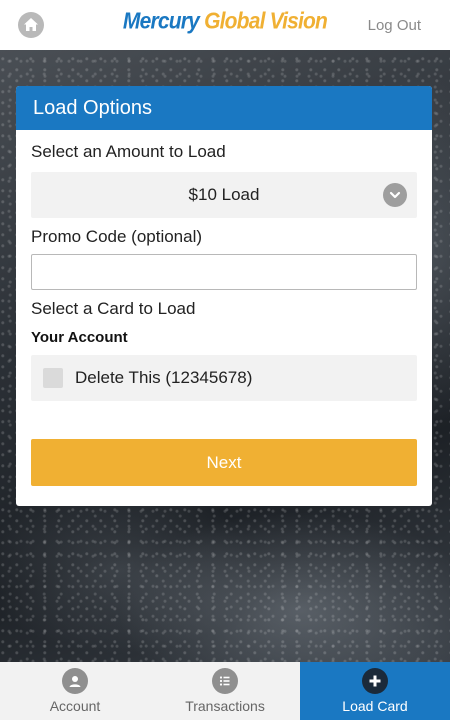  I want to click on amount-select: $10 Load, so click(224, 195).